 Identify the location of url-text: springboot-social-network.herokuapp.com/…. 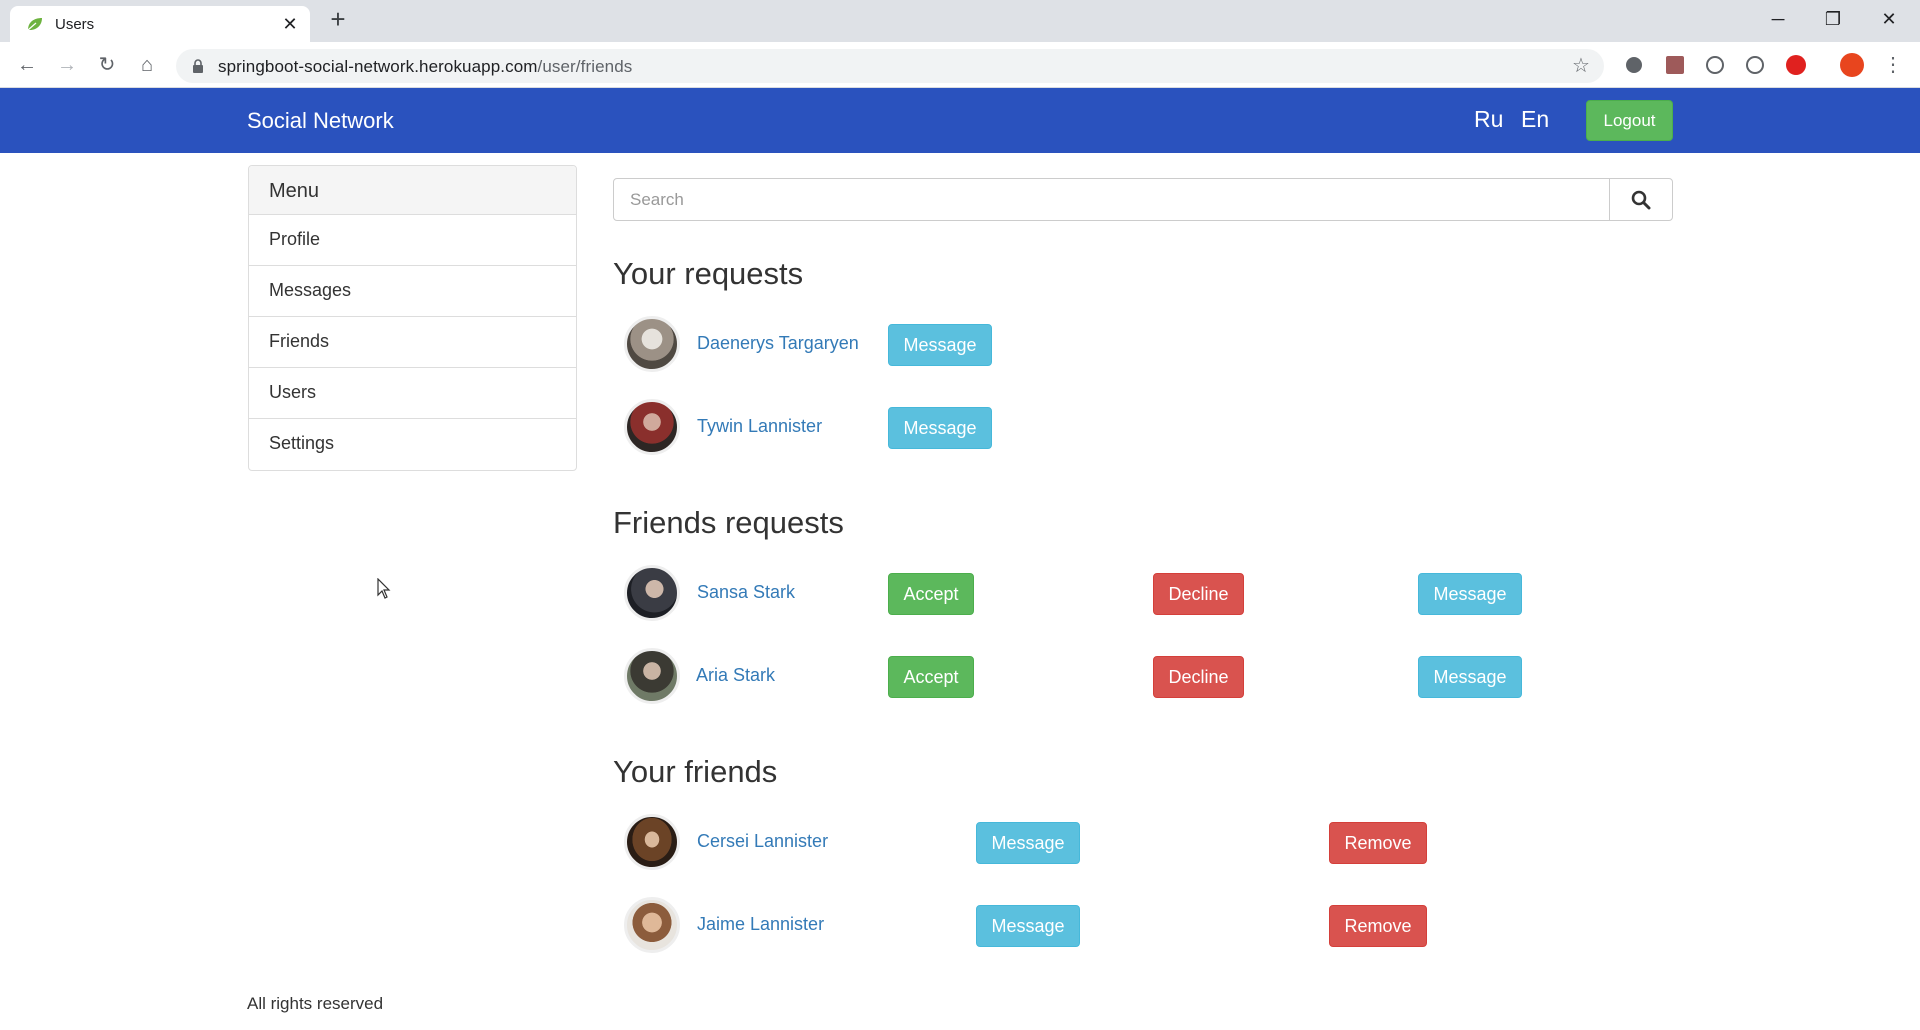
(425, 67).